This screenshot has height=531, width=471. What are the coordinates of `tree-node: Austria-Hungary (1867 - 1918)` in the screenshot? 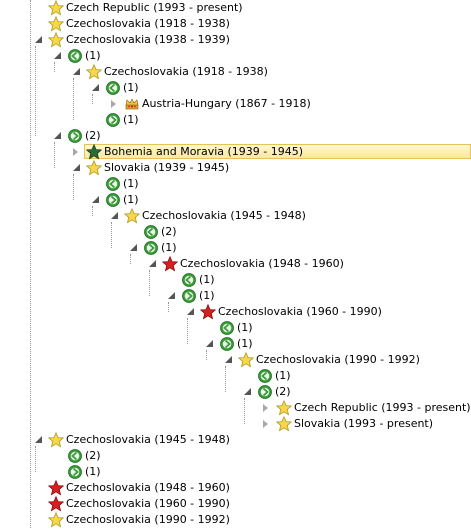 It's located at (235, 104).